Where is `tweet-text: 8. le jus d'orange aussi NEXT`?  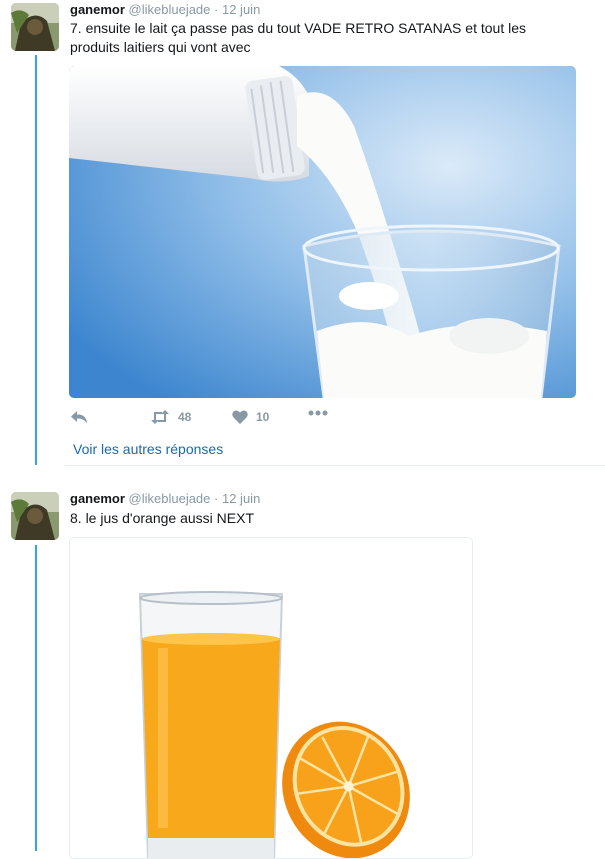 tweet-text: 8. le jus d'orange aussi NEXT is located at coordinates (162, 518).